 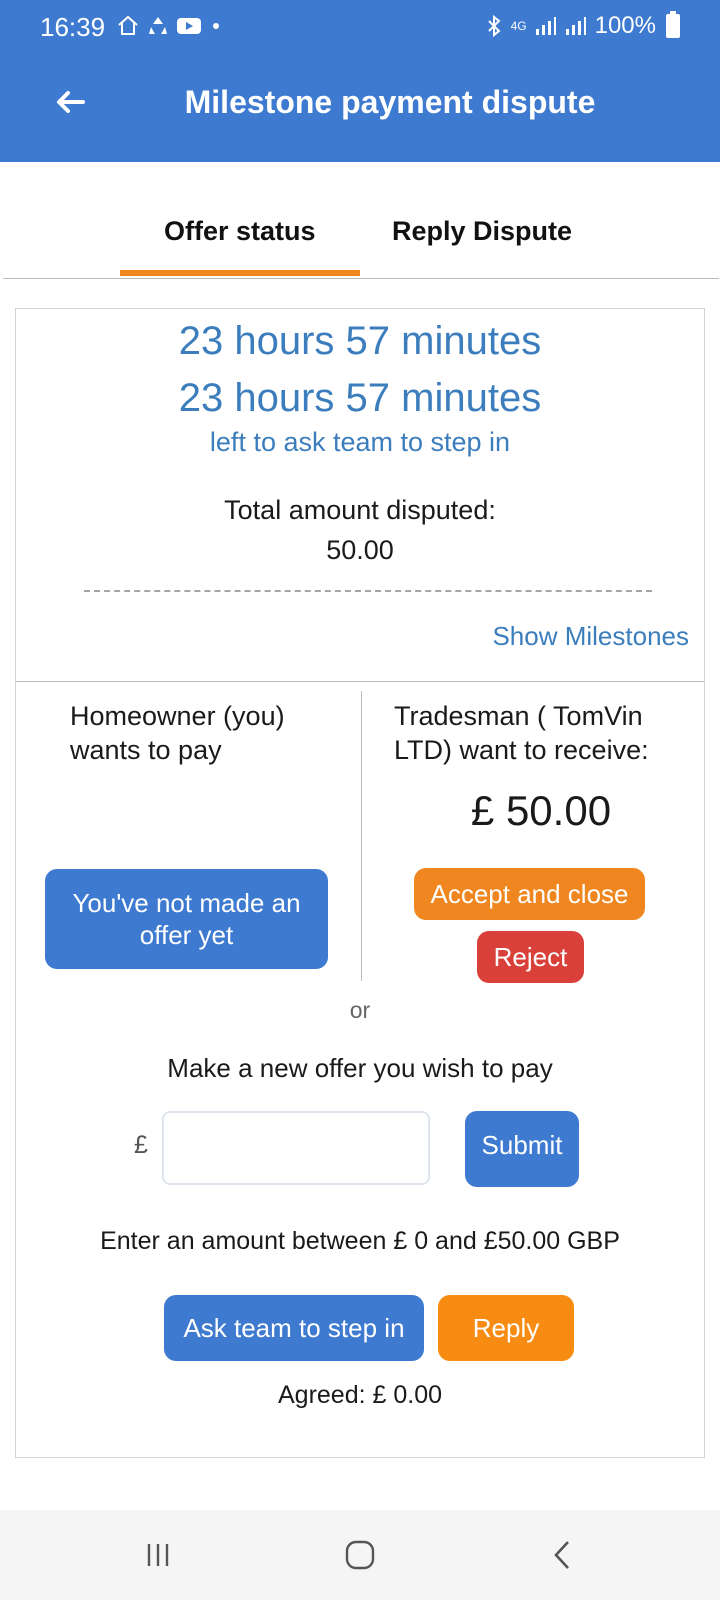 What do you see at coordinates (146, 750) in the screenshot?
I see `homeowner-line-2: wants to pay` at bounding box center [146, 750].